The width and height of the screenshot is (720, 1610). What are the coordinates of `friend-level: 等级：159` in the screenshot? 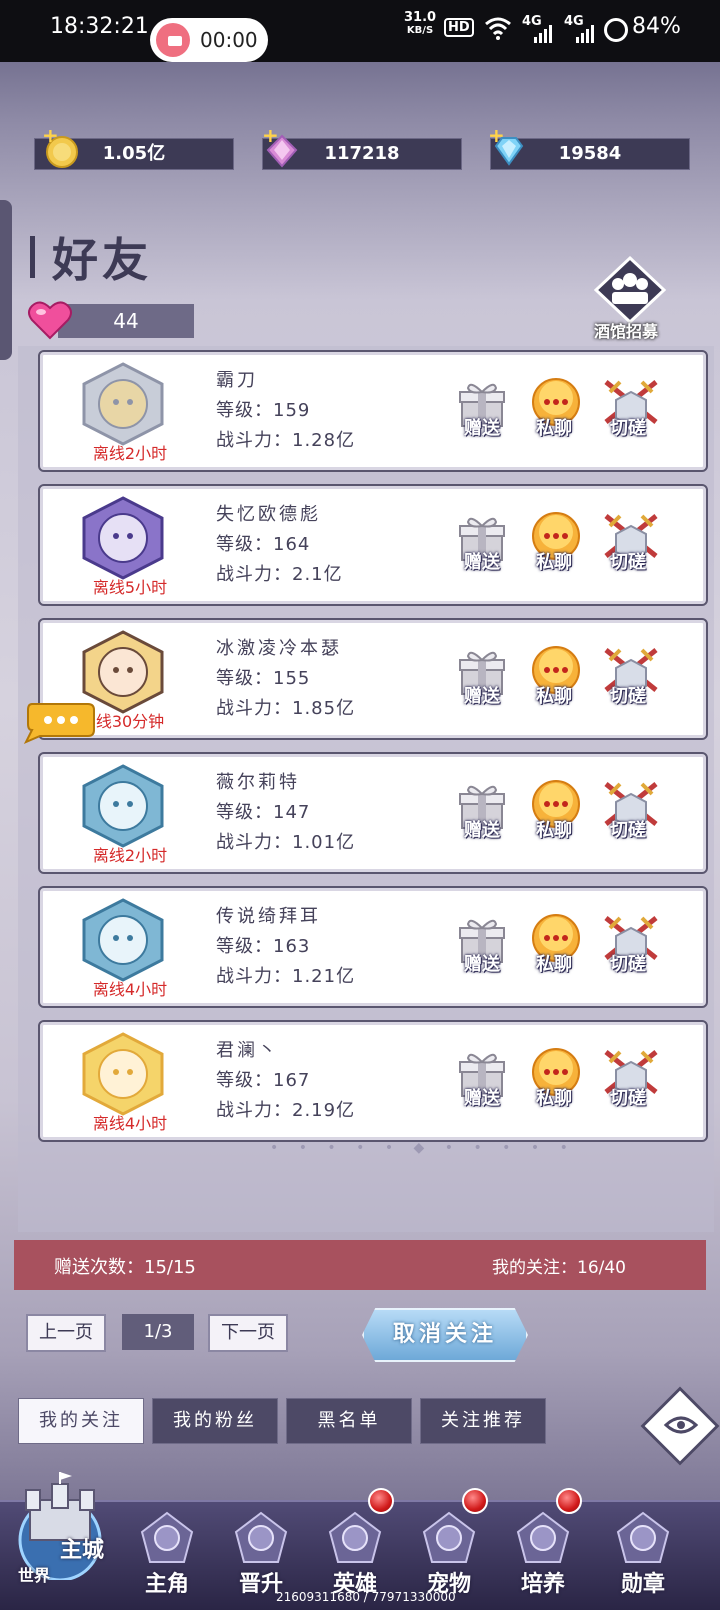 It's located at (263, 410).